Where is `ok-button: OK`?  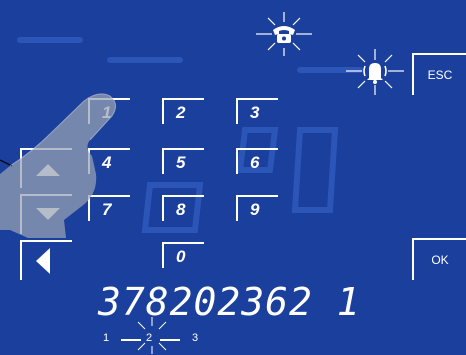 ok-button: OK is located at coordinates (439, 259).